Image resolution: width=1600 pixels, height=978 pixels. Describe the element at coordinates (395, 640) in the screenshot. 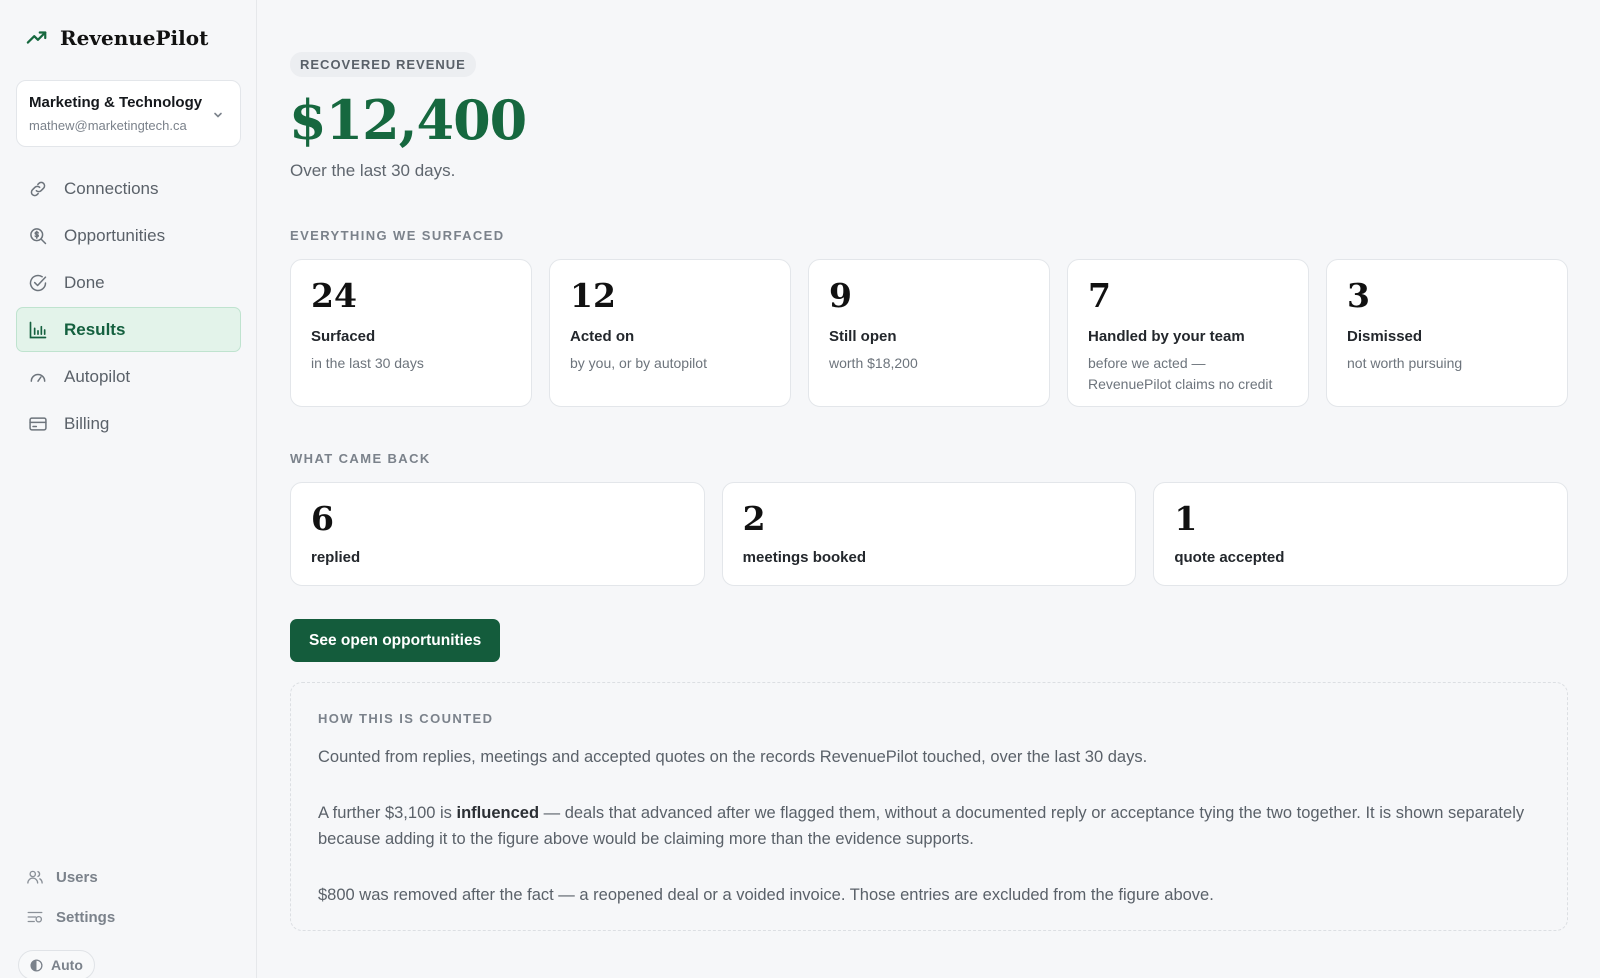

I see `see-open-opportunities-button: See open opportunities` at that location.